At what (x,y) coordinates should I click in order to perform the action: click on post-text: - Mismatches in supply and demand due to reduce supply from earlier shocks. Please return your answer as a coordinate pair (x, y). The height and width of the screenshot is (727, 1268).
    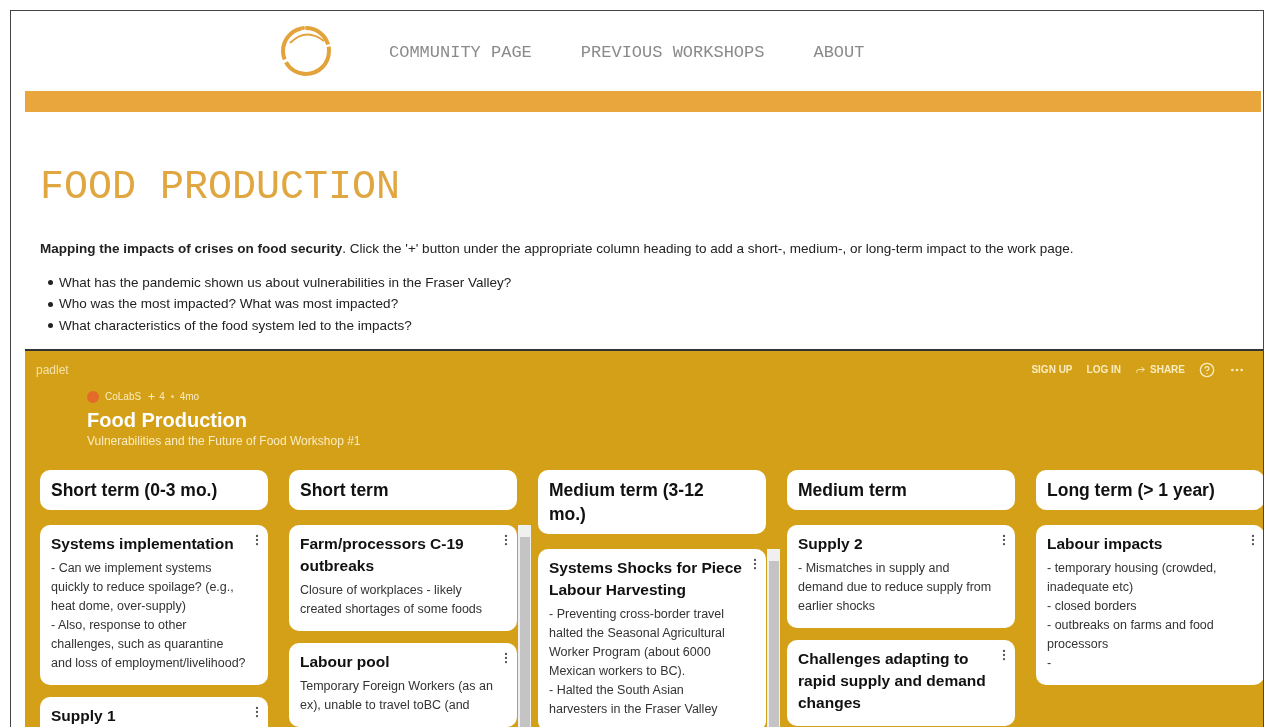
    Looking at the image, I should click on (895, 587).